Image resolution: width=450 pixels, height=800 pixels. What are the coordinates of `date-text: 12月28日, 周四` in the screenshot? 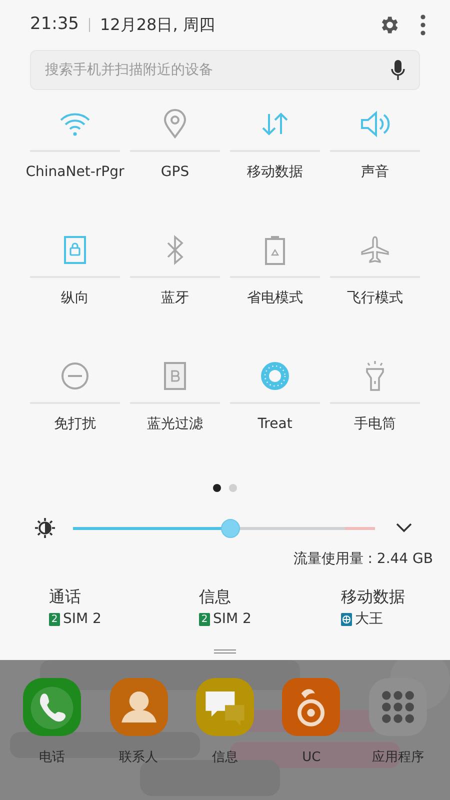 It's located at (157, 25).